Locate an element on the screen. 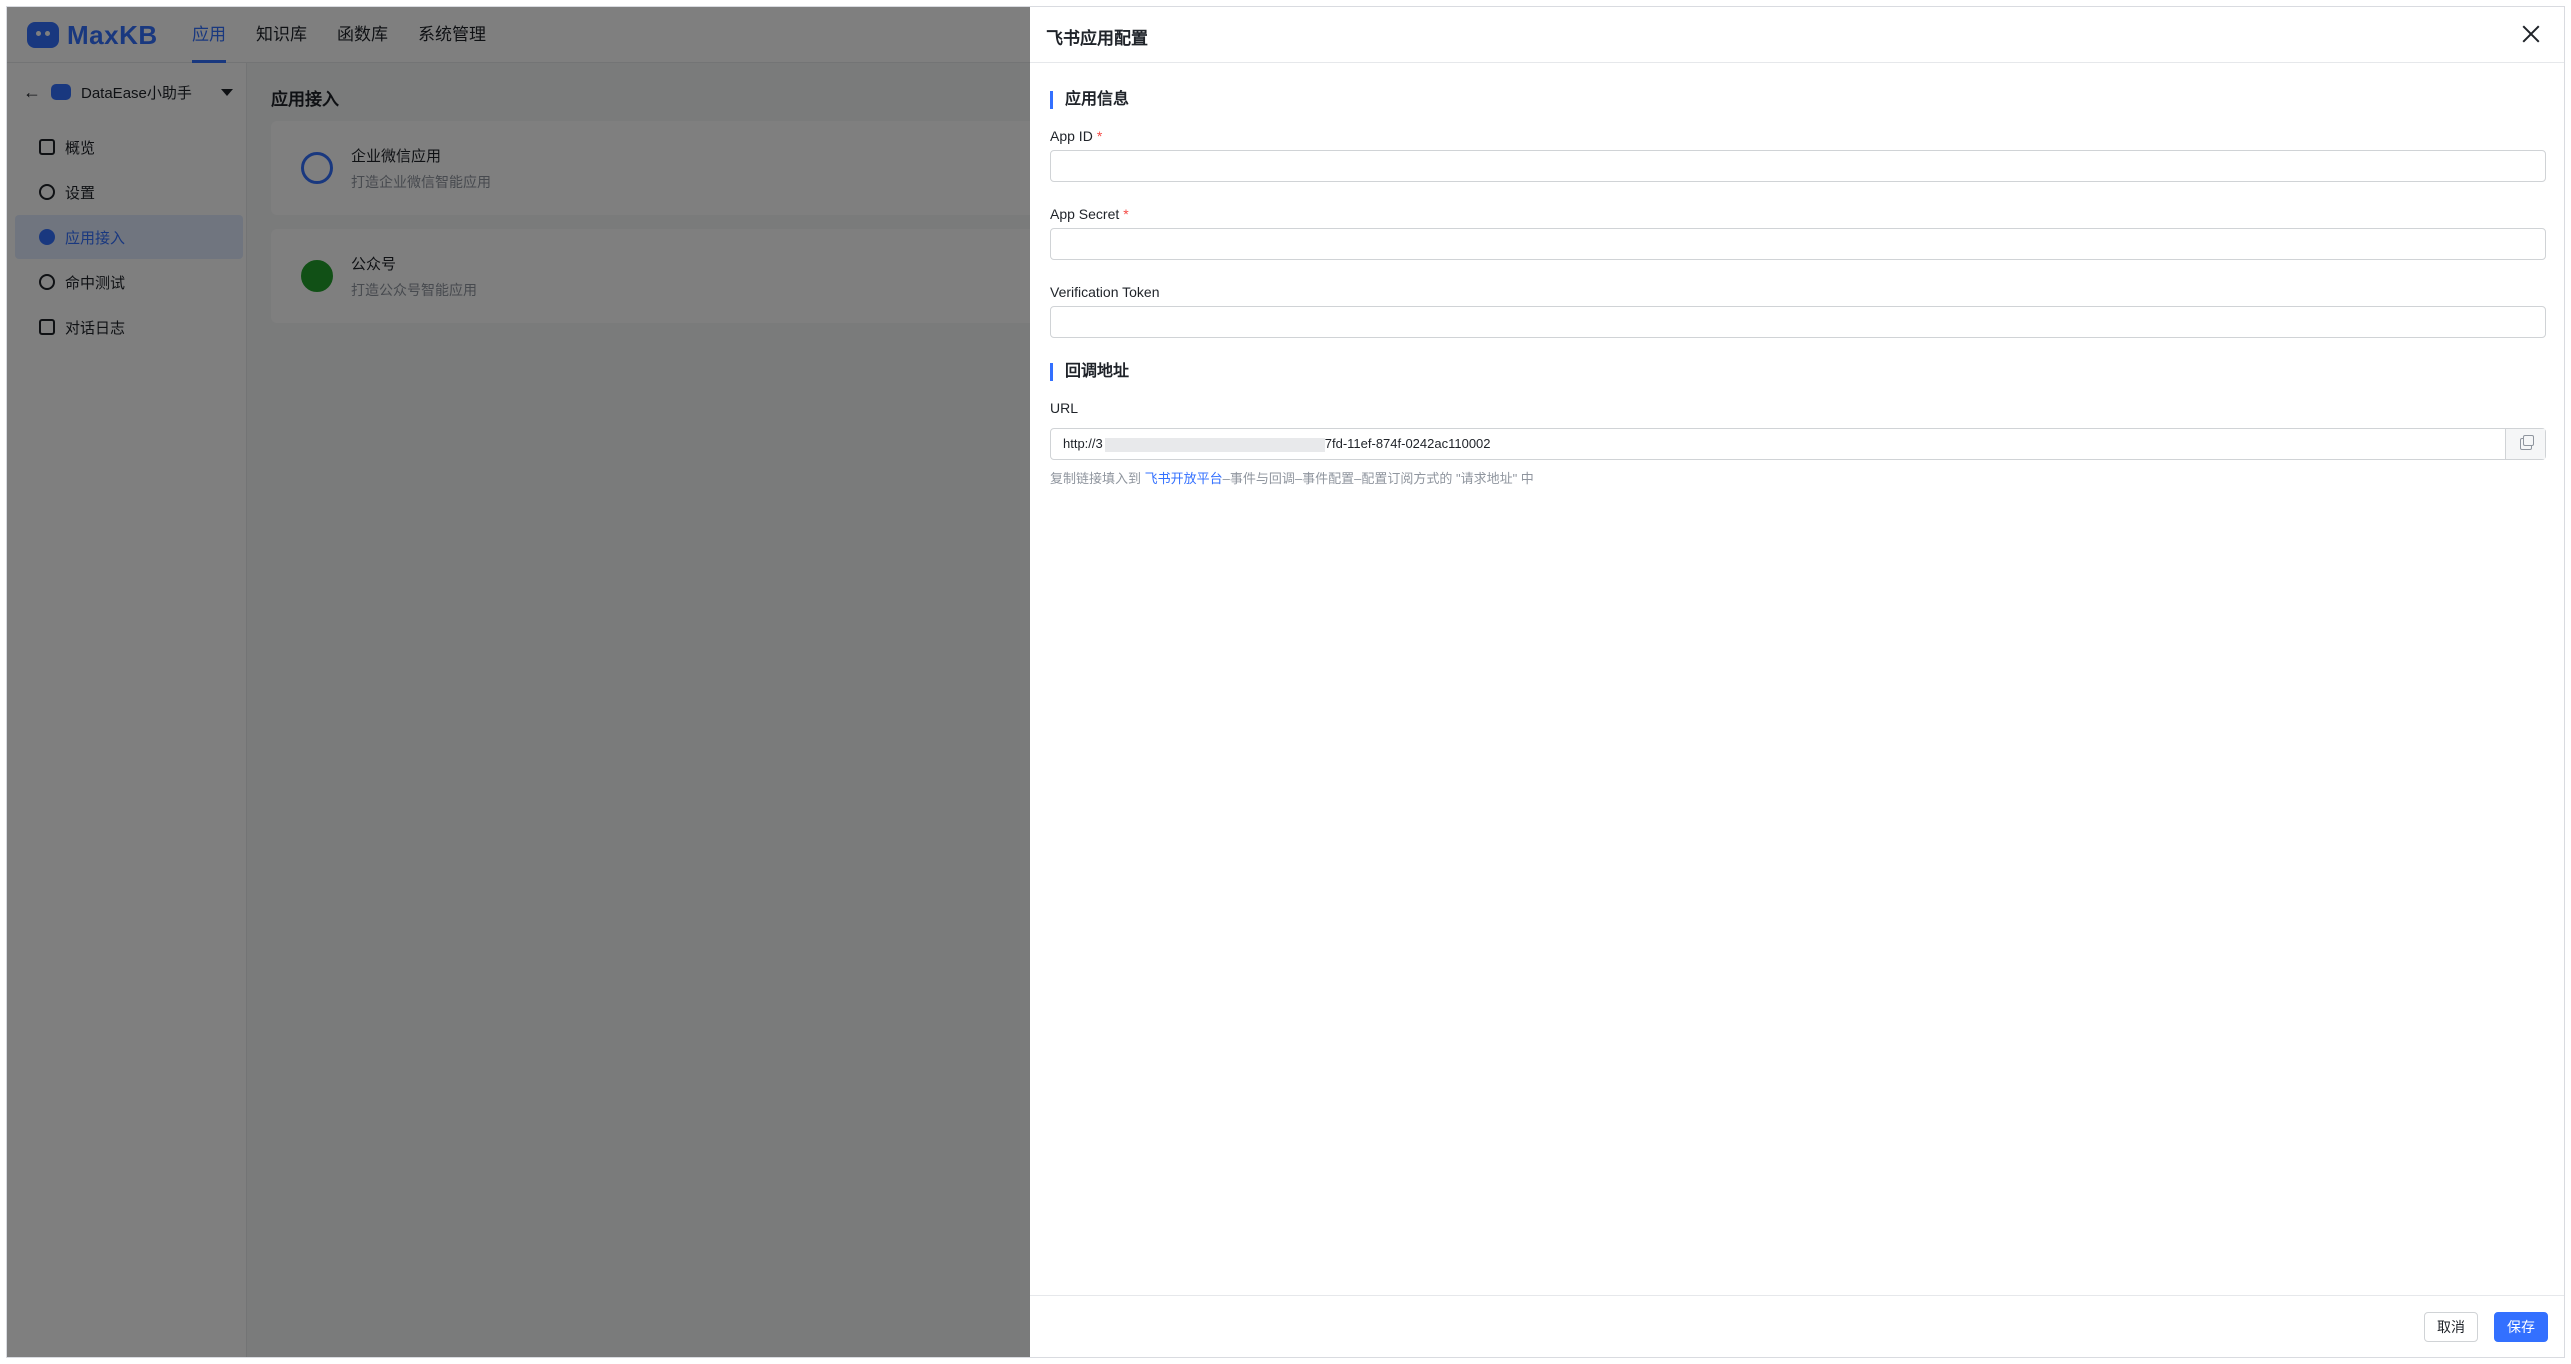  app-id-label: App ID * is located at coordinates (1076, 136).